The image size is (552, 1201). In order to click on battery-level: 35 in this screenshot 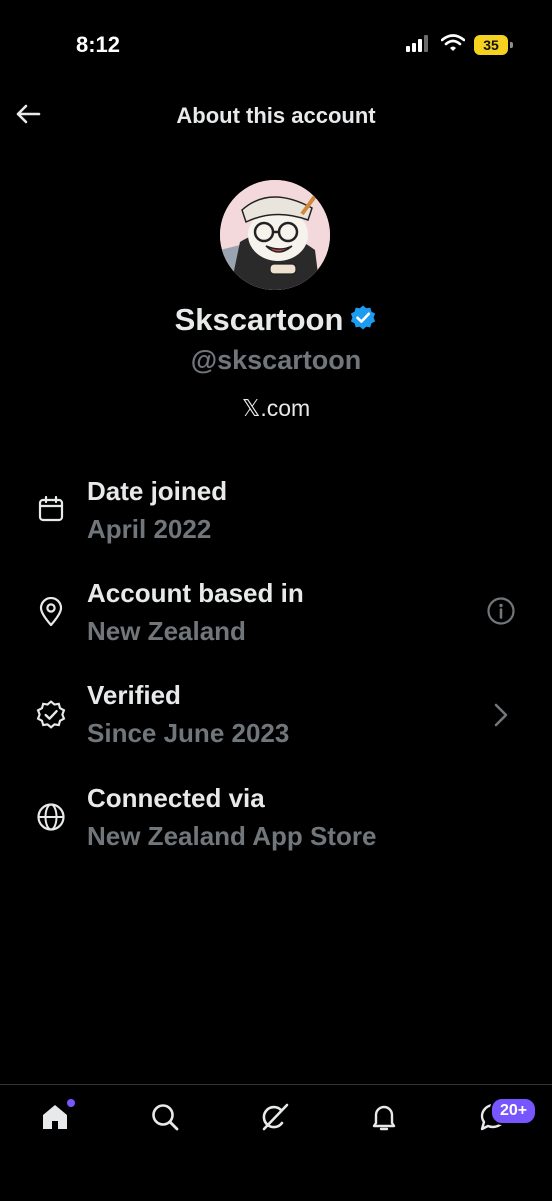, I will do `click(491, 45)`.